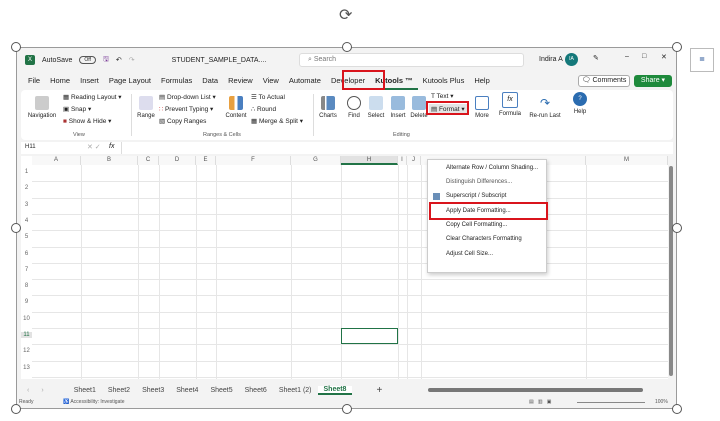 This screenshot has height=421, width=720. Describe the element at coordinates (206, 160) in the screenshot. I see `column-header: E` at that location.